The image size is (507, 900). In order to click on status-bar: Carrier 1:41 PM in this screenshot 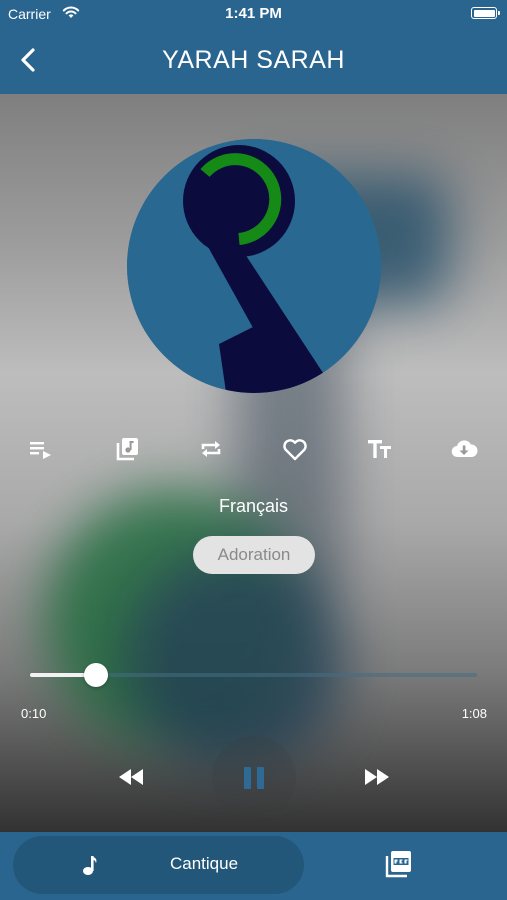, I will do `click(253, 15)`.